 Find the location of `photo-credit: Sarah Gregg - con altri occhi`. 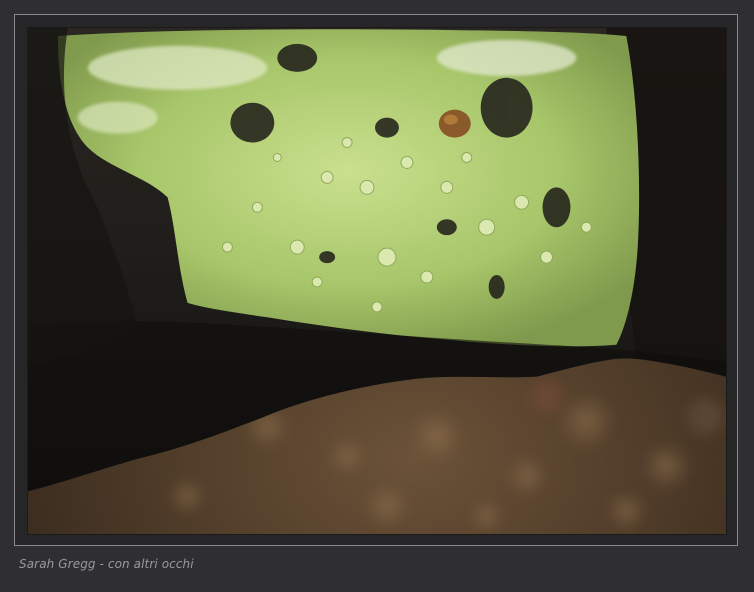

photo-credit: Sarah Gregg - con altri occhi is located at coordinates (106, 564).